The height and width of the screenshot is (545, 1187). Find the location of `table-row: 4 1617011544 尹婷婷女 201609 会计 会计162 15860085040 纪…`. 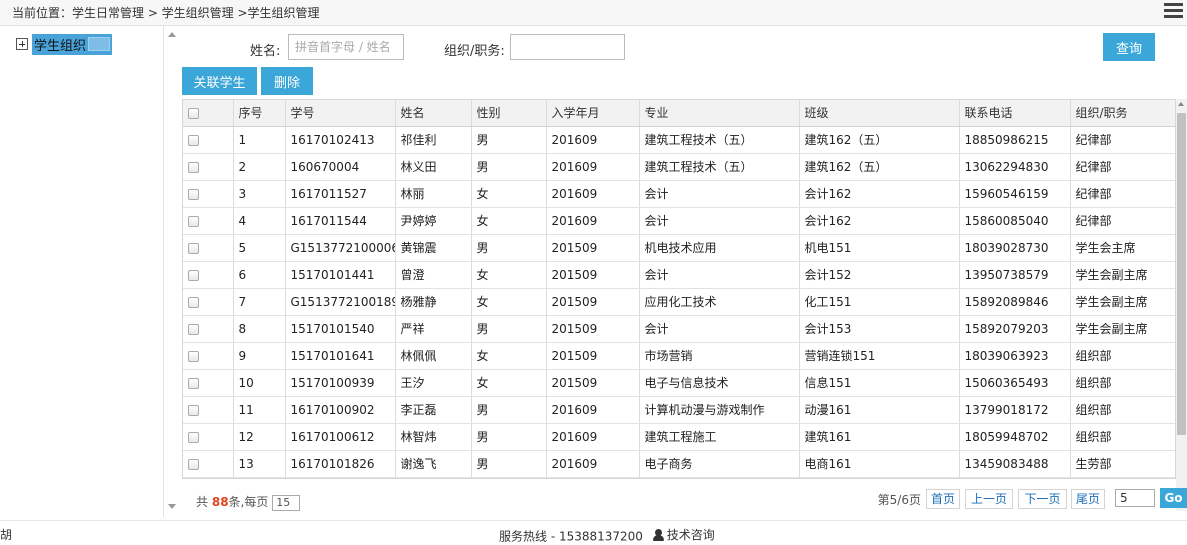

table-row: 4 1617011544 尹婷婷女 201609 会计 会计162 15860085040 纪… is located at coordinates (679, 221).